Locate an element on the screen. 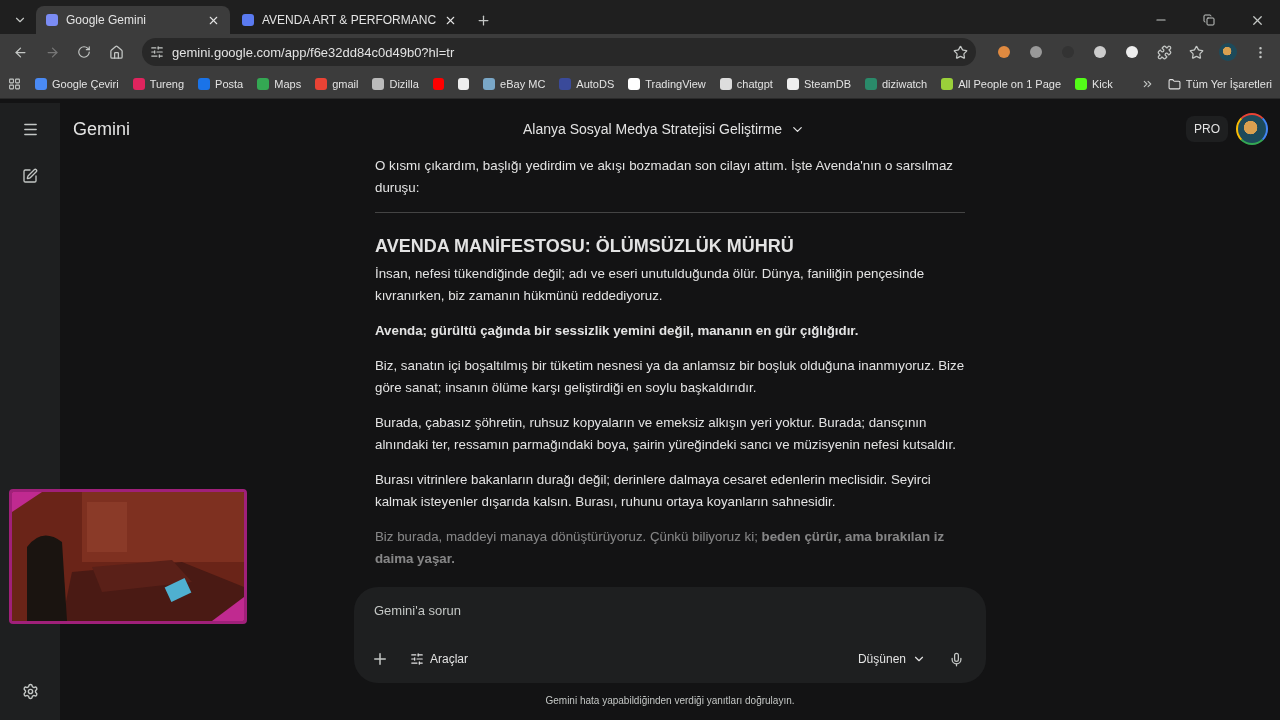 This screenshot has width=1280, height=720. bookmark-link: chatgpt is located at coordinates (746, 84).